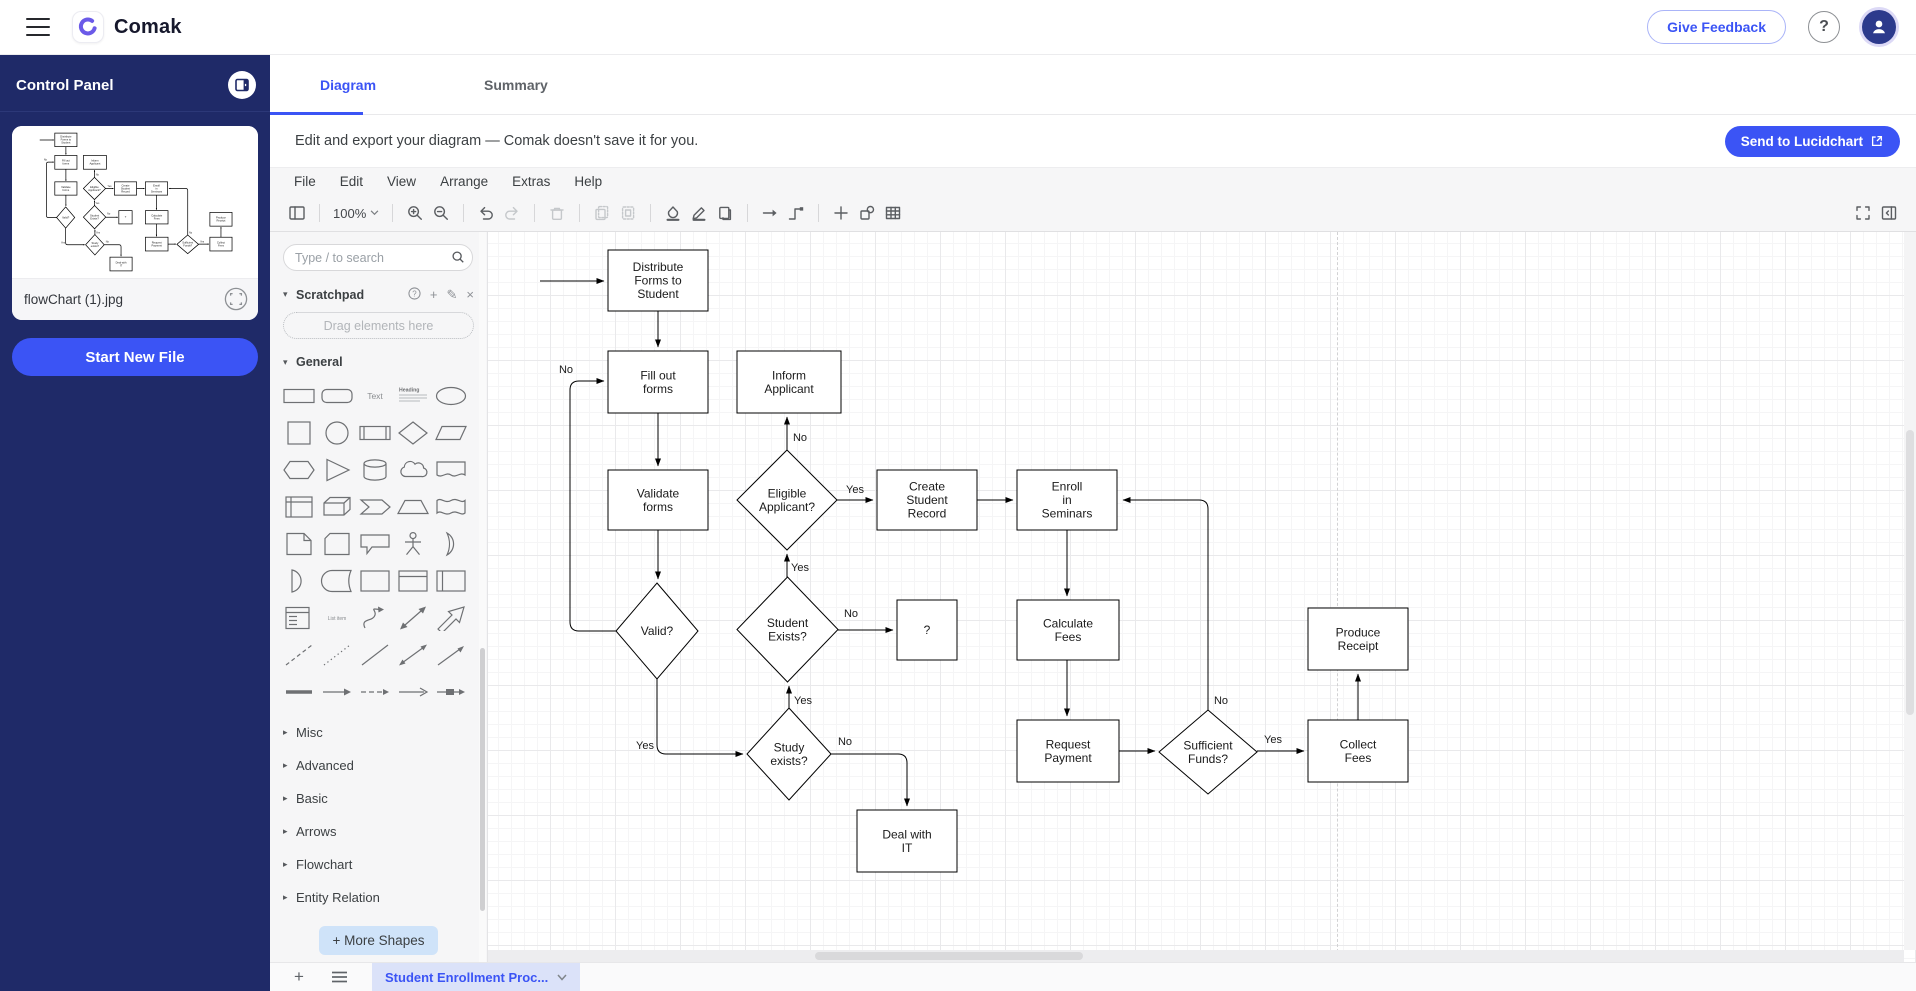 The image size is (1916, 991). What do you see at coordinates (299, 469) in the screenshot?
I see `shape-hexagon` at bounding box center [299, 469].